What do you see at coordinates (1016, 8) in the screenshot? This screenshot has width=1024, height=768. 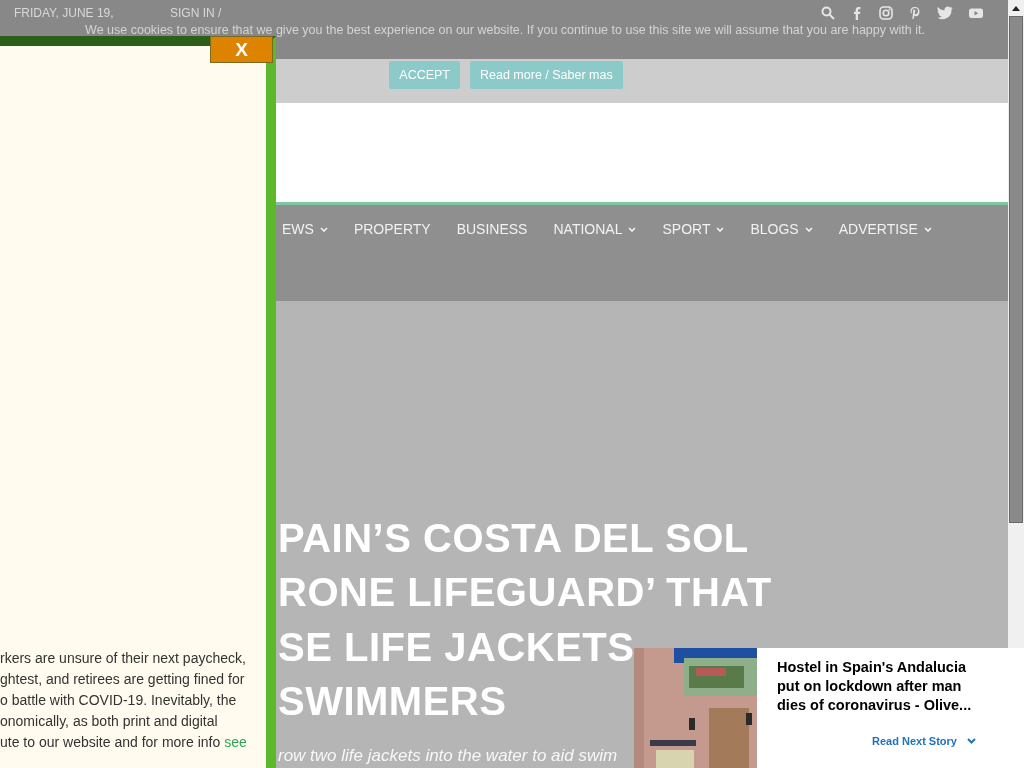 I see `scroll-up-icon` at bounding box center [1016, 8].